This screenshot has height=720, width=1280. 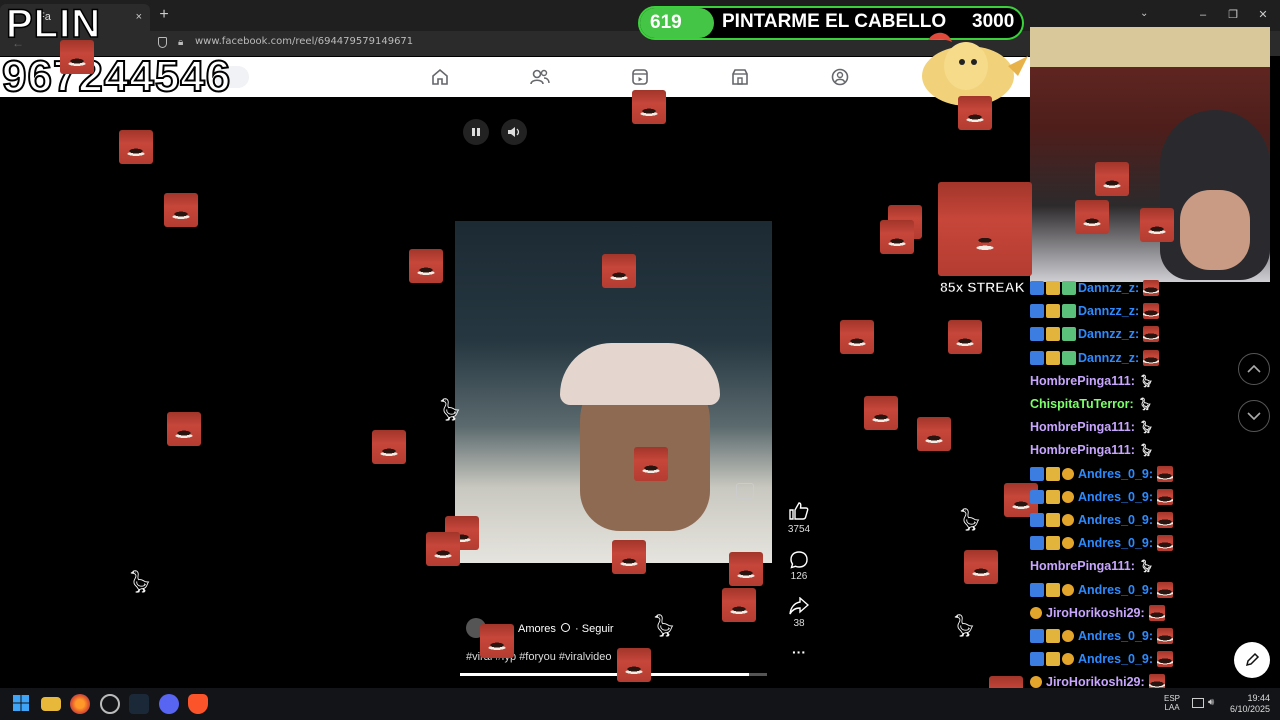 What do you see at coordinates (1172, 698) in the screenshot?
I see `language-code: ESP` at bounding box center [1172, 698].